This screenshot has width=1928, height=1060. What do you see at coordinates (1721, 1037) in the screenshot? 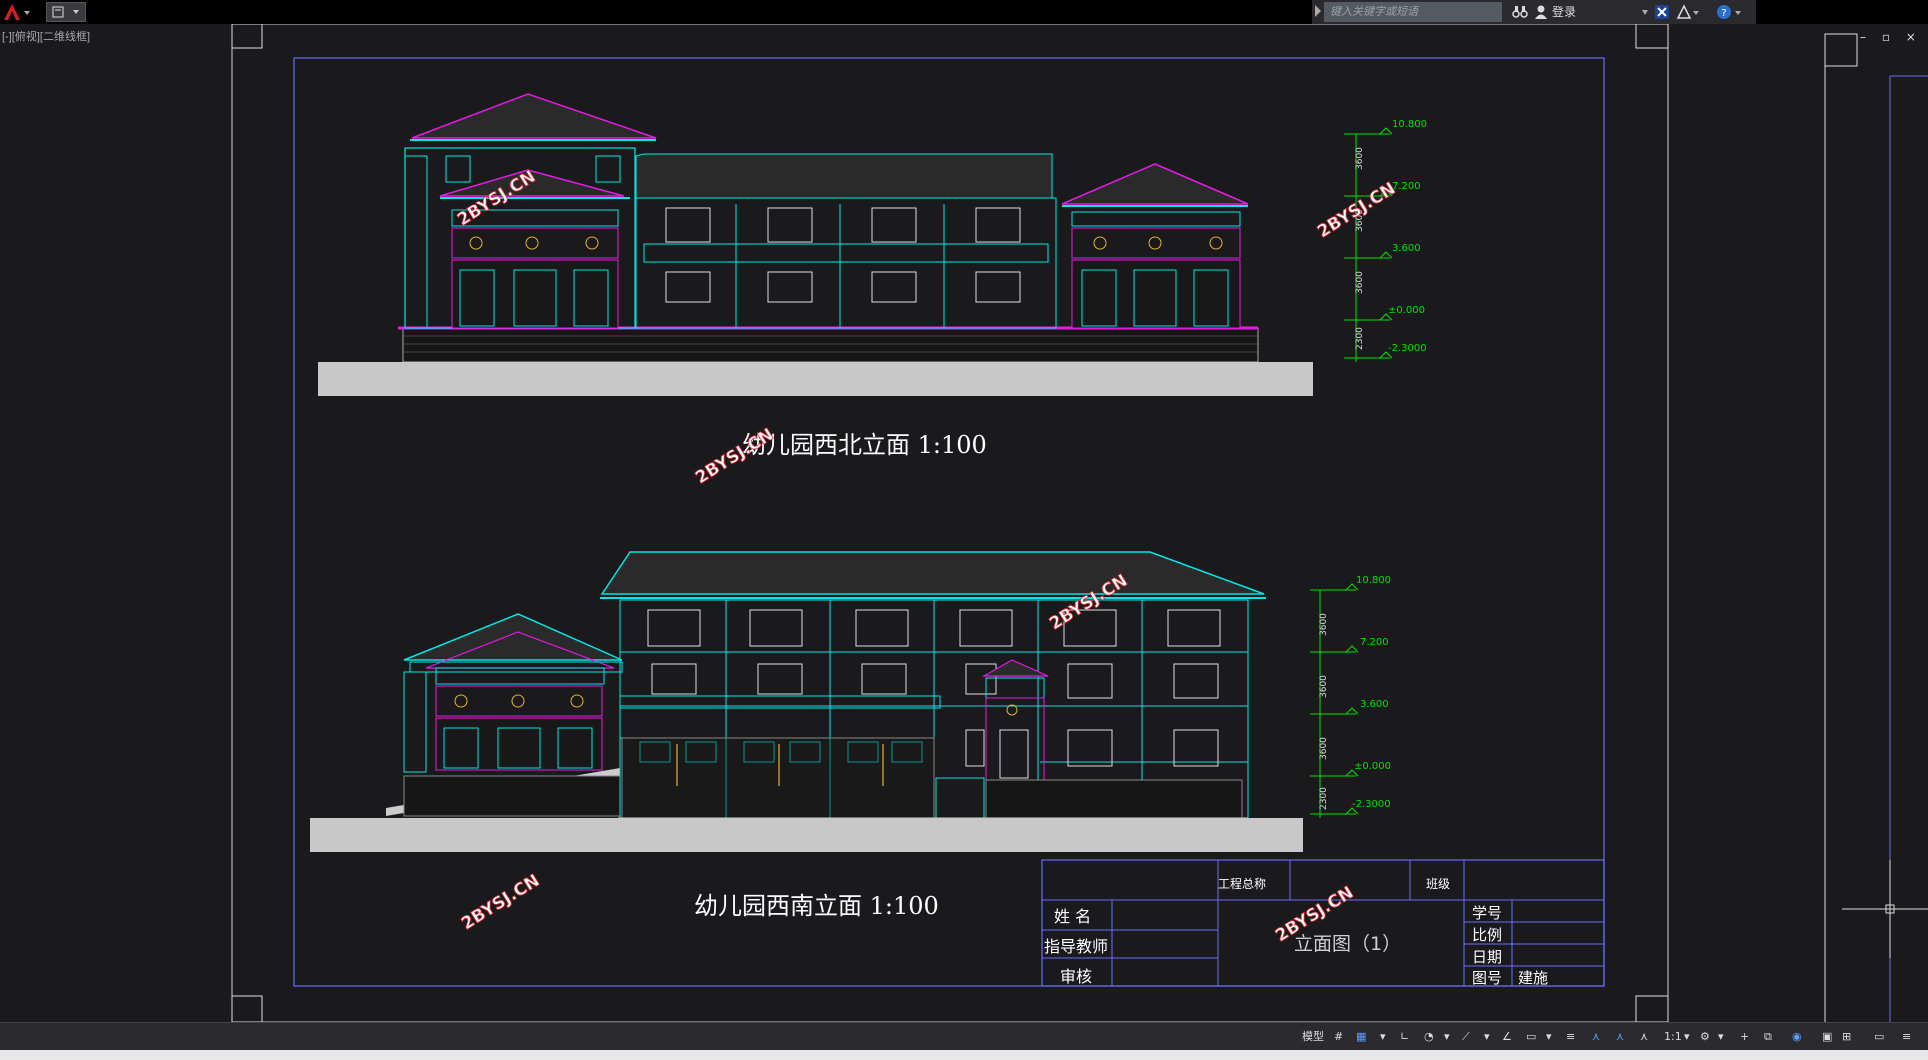
I see `workspace-dropdown-icon: ▾` at bounding box center [1721, 1037].